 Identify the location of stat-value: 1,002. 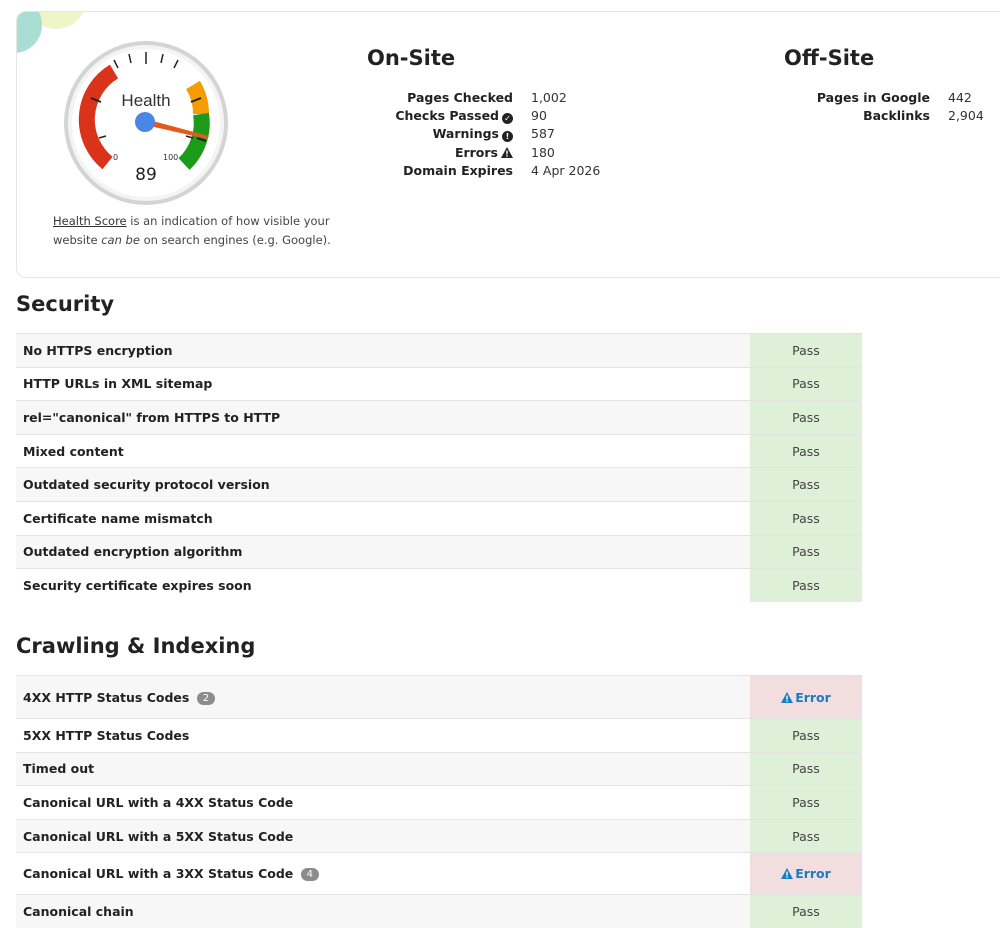
(549, 97).